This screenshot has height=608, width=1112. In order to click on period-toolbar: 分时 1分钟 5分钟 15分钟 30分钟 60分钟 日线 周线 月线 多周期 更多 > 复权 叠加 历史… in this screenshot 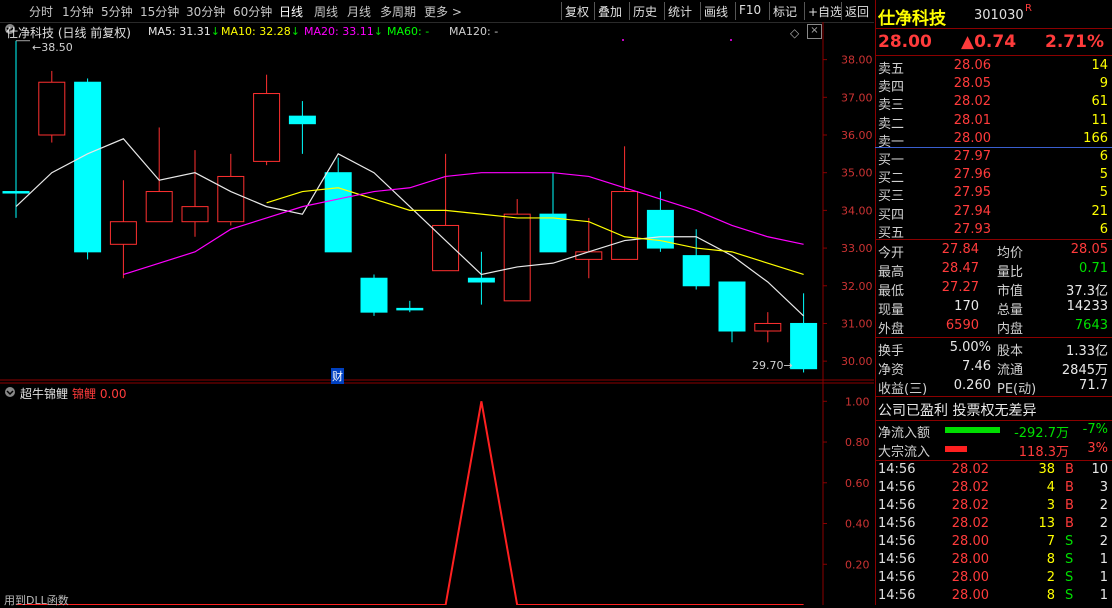, I will do `click(437, 11)`.